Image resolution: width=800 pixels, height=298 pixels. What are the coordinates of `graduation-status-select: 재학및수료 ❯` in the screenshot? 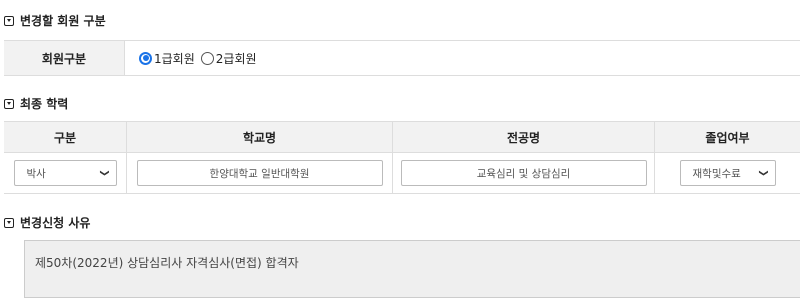 It's located at (727, 173).